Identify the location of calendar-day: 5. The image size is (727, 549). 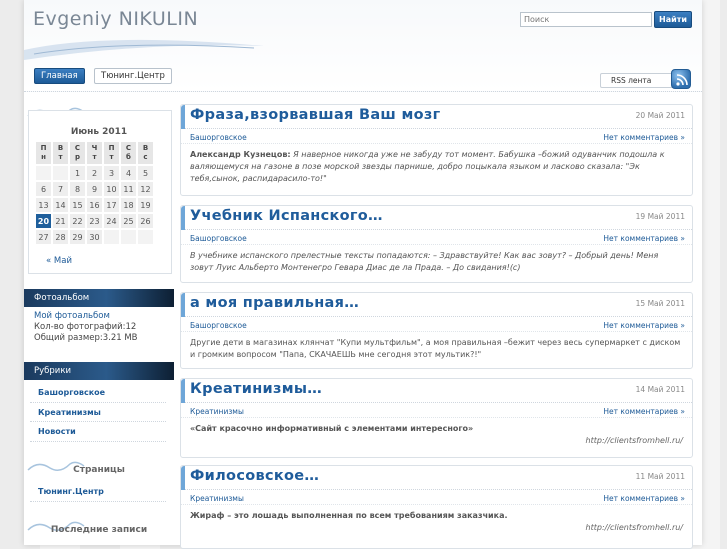
(145, 173).